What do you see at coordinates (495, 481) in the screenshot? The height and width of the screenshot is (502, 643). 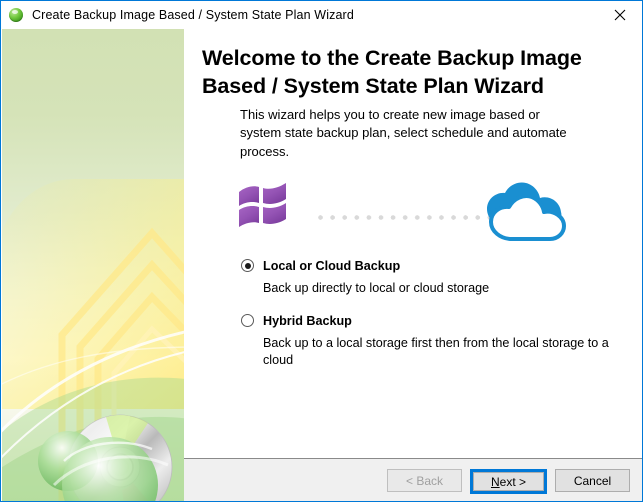 I see `next-accelerator: N` at bounding box center [495, 481].